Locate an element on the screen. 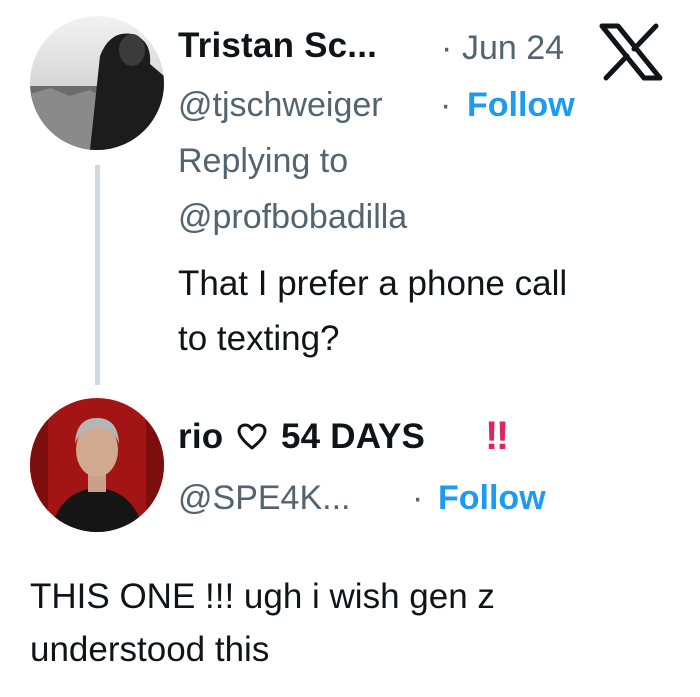 The width and height of the screenshot is (700, 697). tweet-text-line: THIS ONE !!! ugh i wish gen z is located at coordinates (262, 596).